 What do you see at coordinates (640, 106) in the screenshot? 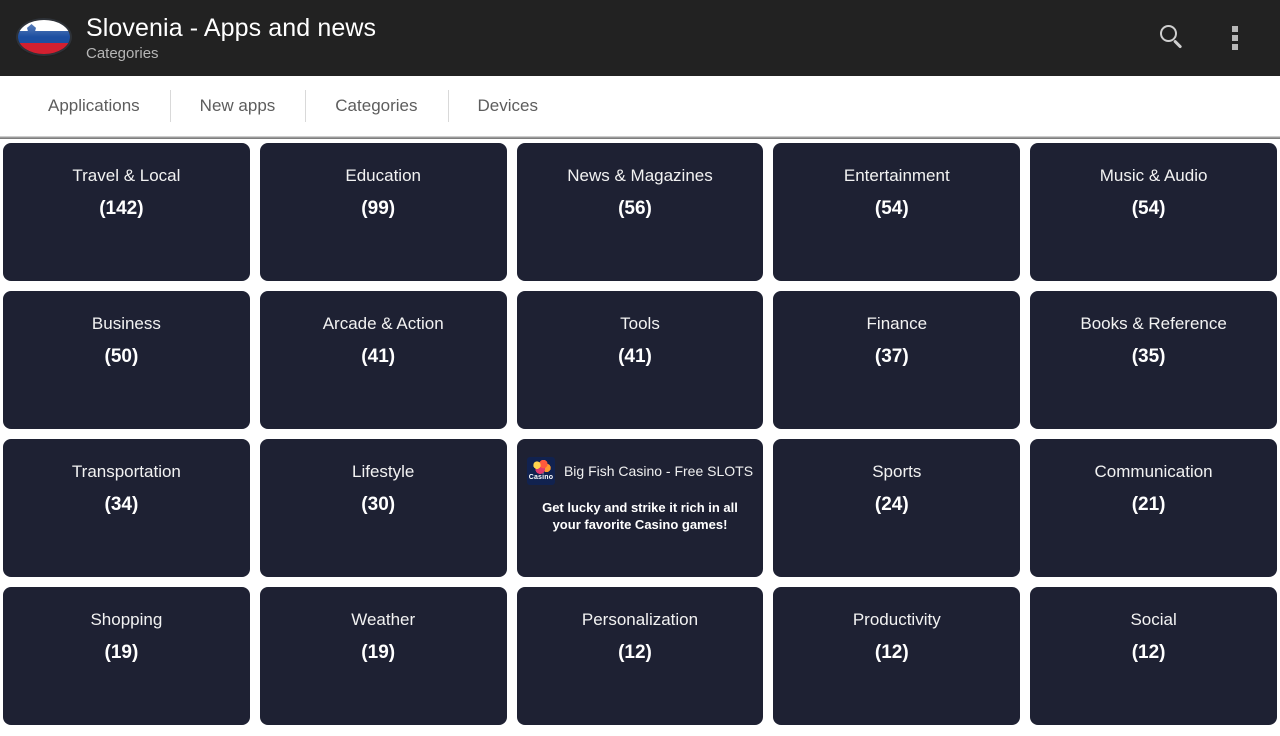
I see `tab-bar: Applications New apps Categories Devices` at bounding box center [640, 106].